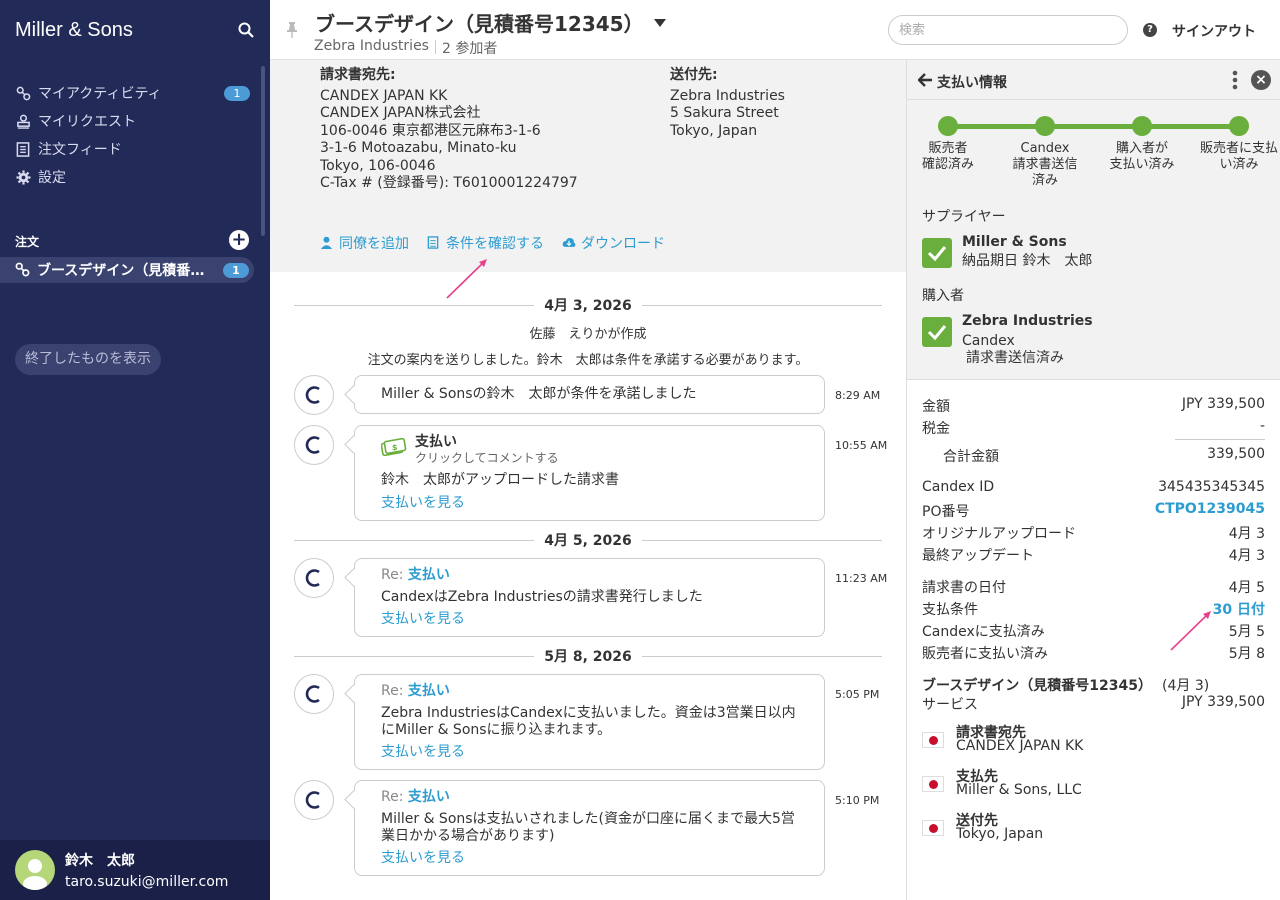 This screenshot has height=900, width=1280. Describe the element at coordinates (479, 24) in the screenshot. I see `page-title-text: ブースデザイン（見積番号12345）` at that location.